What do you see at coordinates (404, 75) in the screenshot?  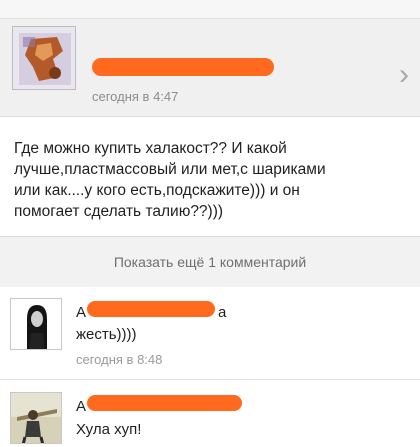 I see `chevron-right-icon: ›` at bounding box center [404, 75].